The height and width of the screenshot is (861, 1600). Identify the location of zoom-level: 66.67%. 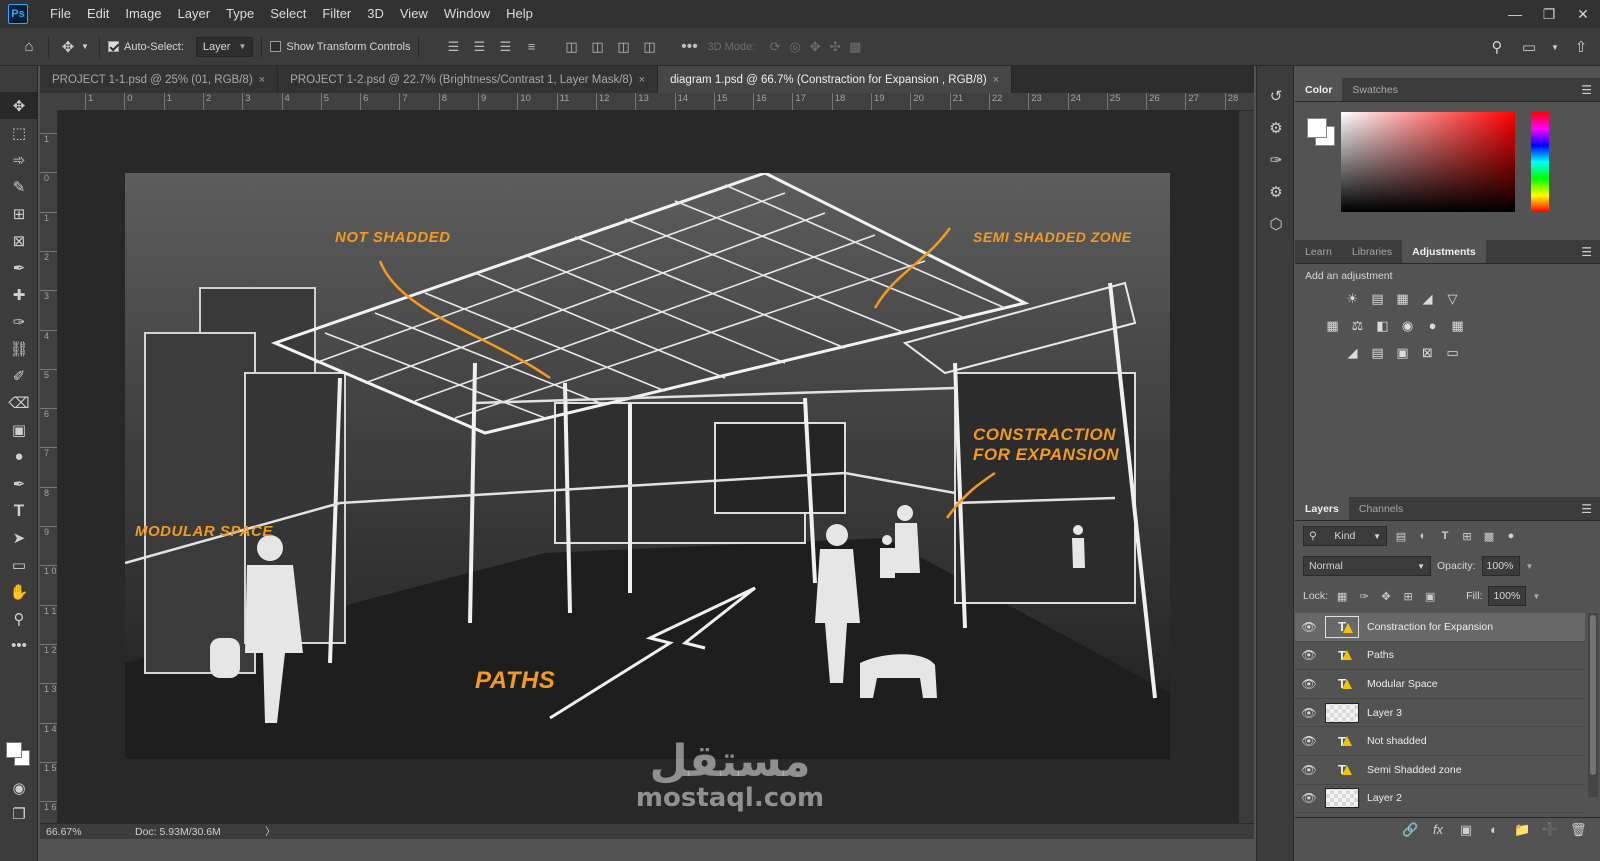
(87, 832).